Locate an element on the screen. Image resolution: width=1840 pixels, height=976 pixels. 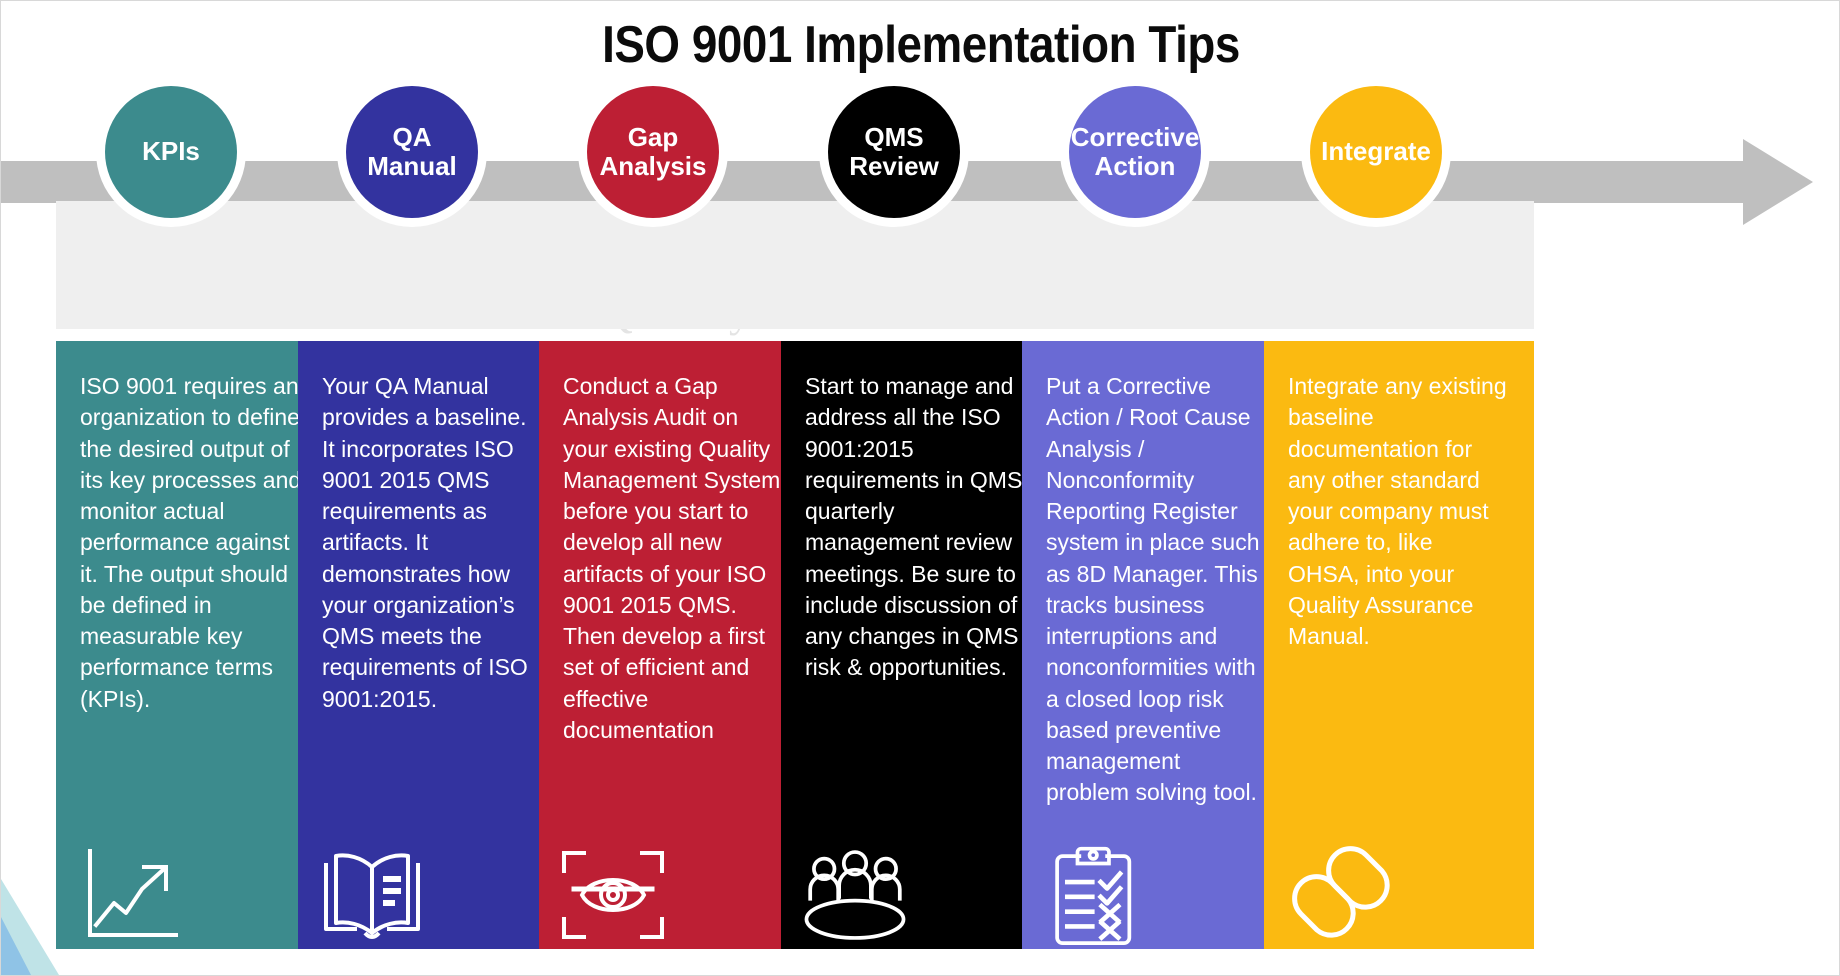
step-circle-qms-review: QMS Review is located at coordinates (894, 152).